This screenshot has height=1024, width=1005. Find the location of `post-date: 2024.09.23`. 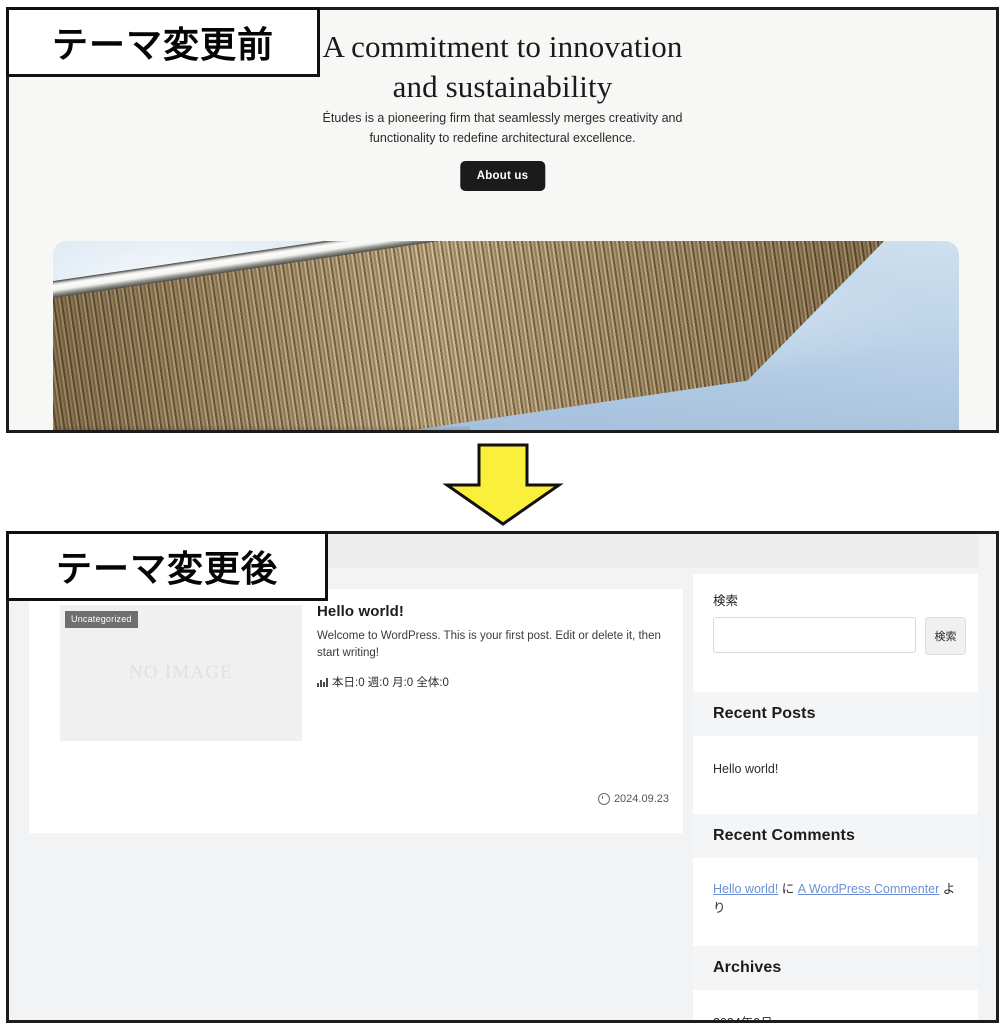

post-date: 2024.09.23 is located at coordinates (633, 799).